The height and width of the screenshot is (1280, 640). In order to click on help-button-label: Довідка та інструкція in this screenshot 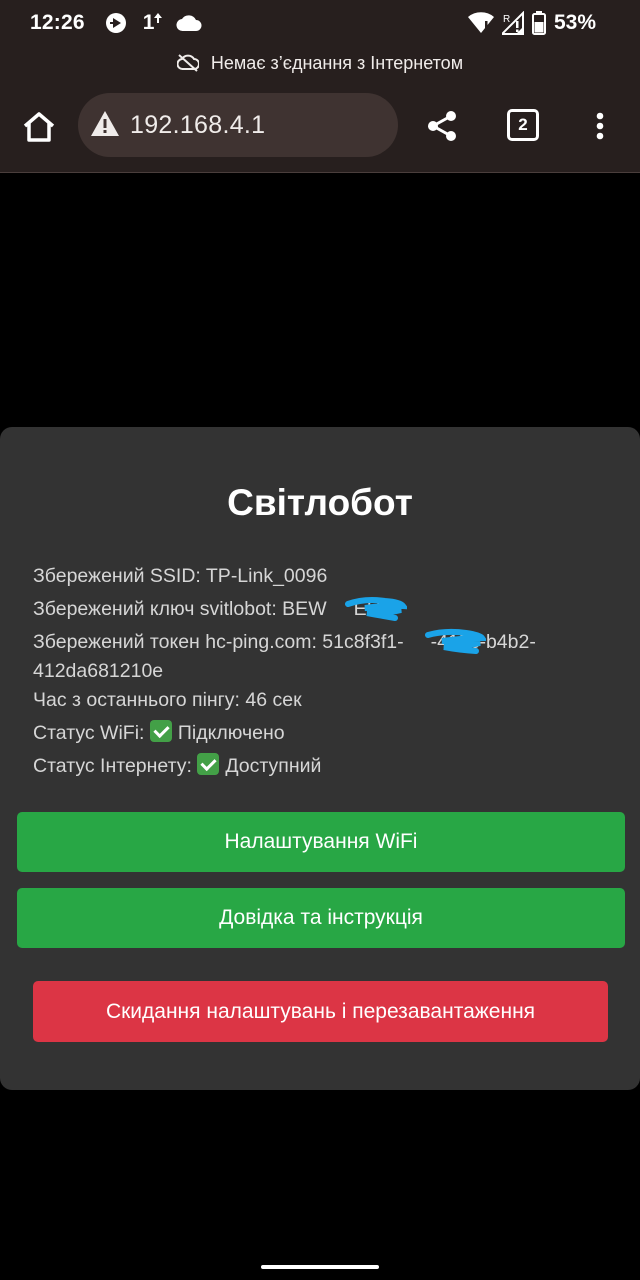, I will do `click(321, 917)`.